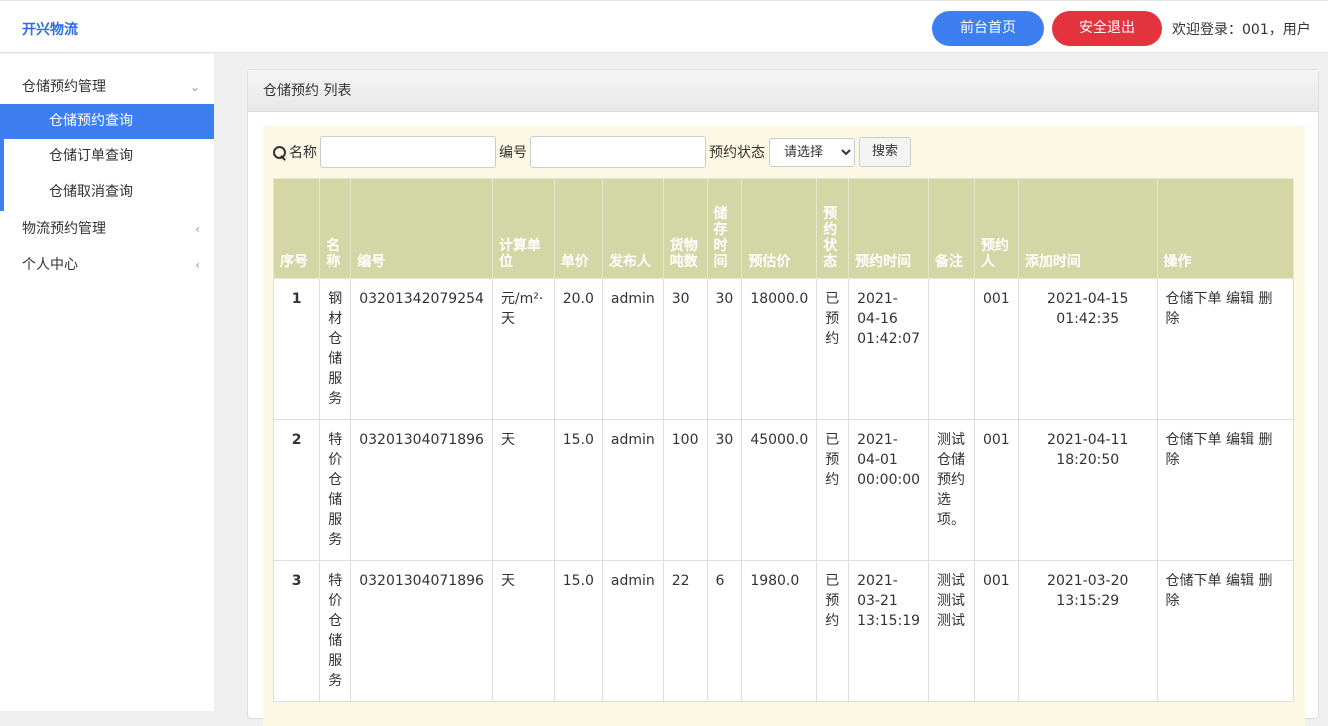 The height and width of the screenshot is (726, 1328). Describe the element at coordinates (618, 152) in the screenshot. I see `code-input` at that location.